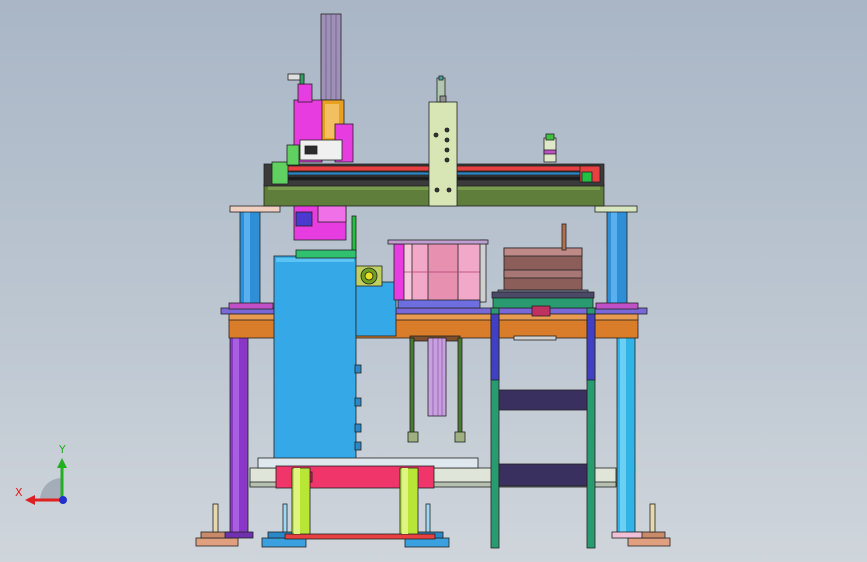 The width and height of the screenshot is (867, 562). What do you see at coordinates (315, 359) in the screenshot?
I see `cyan-panel` at bounding box center [315, 359].